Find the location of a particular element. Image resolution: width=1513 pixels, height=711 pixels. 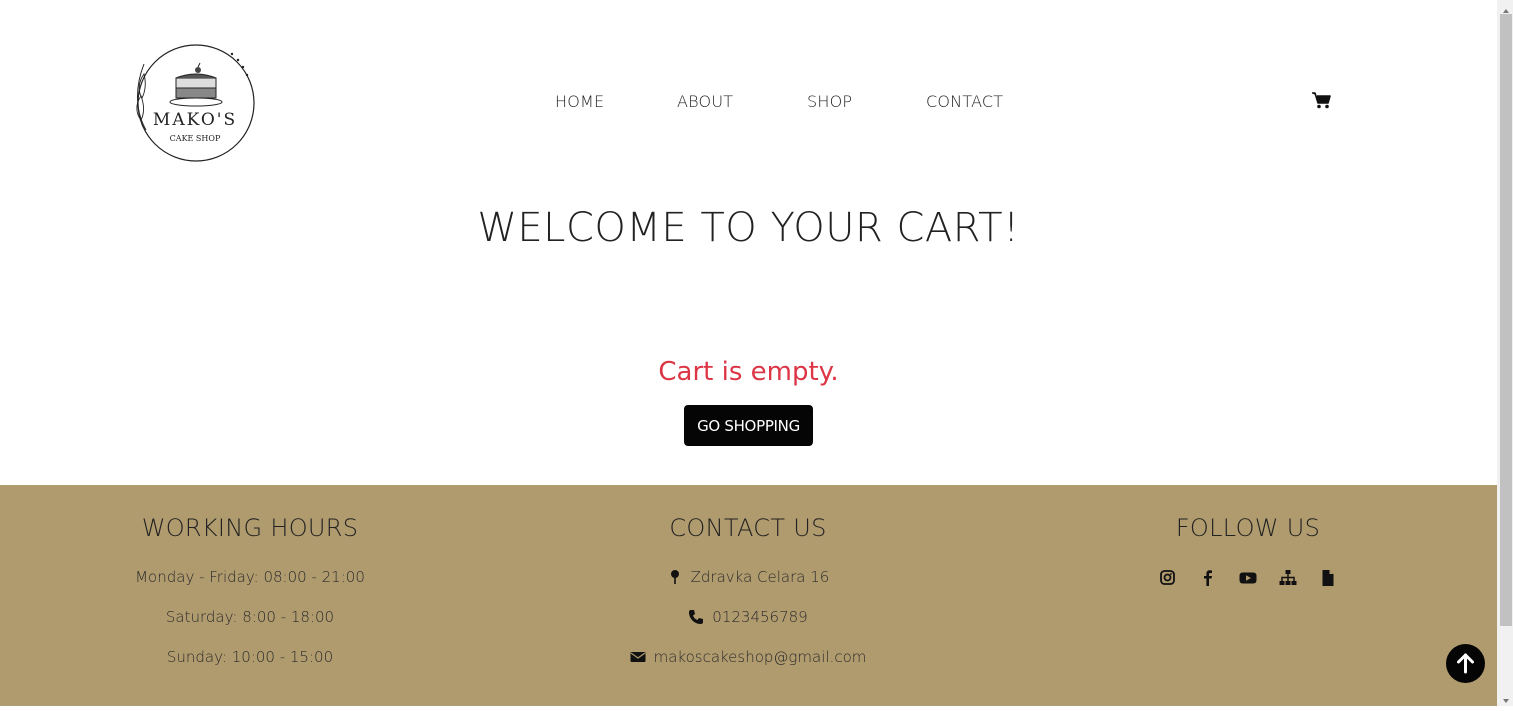

main-nav: HOME ABOUT SHOP CONTACT is located at coordinates (748, 102).